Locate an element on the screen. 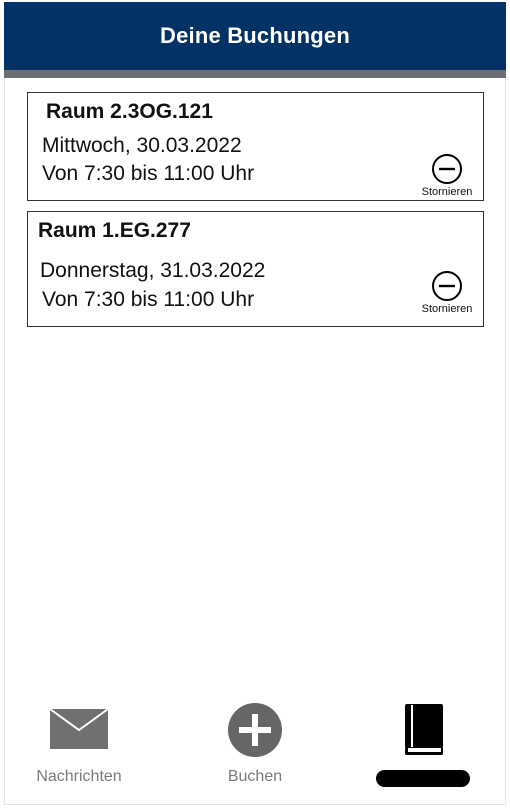 This screenshot has width=510, height=810. booking-date: Donnerstag, 31.03.2022 is located at coordinates (153, 270).